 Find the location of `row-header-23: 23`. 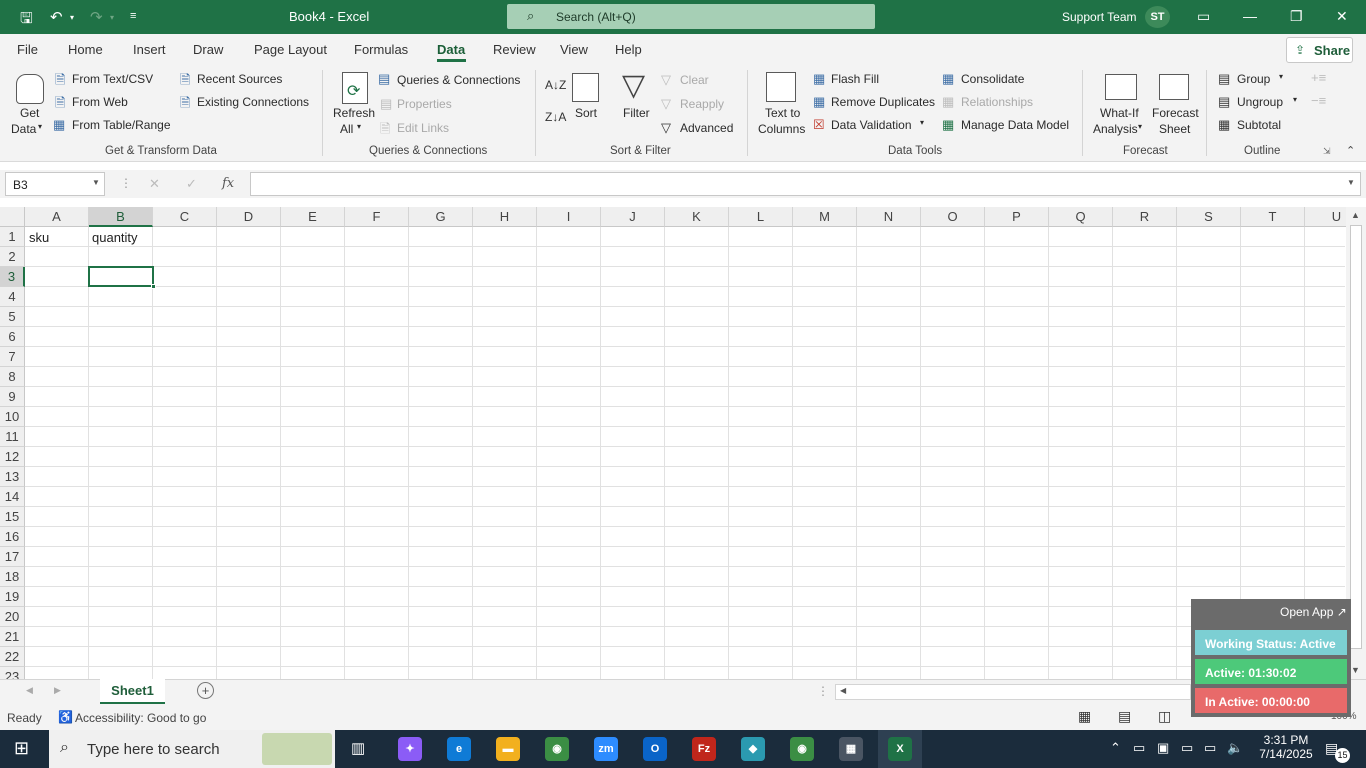

row-header-23: 23 is located at coordinates (12, 673).